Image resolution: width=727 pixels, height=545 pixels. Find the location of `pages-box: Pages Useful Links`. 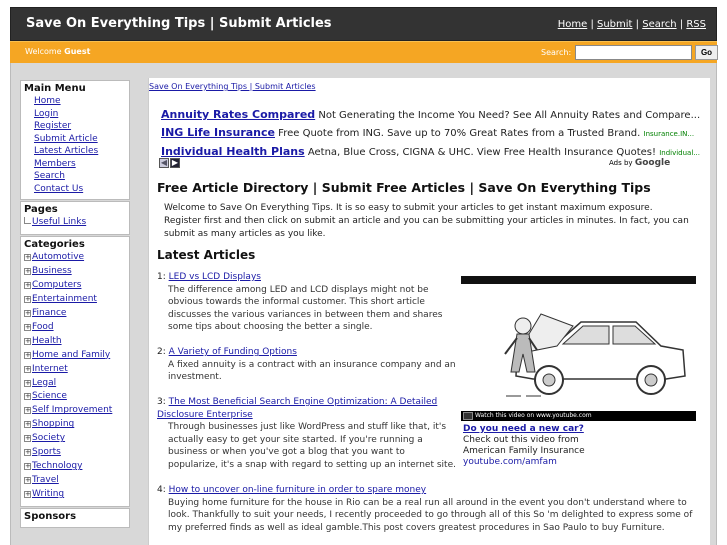

pages-box: Pages Useful Links is located at coordinates (75, 218).